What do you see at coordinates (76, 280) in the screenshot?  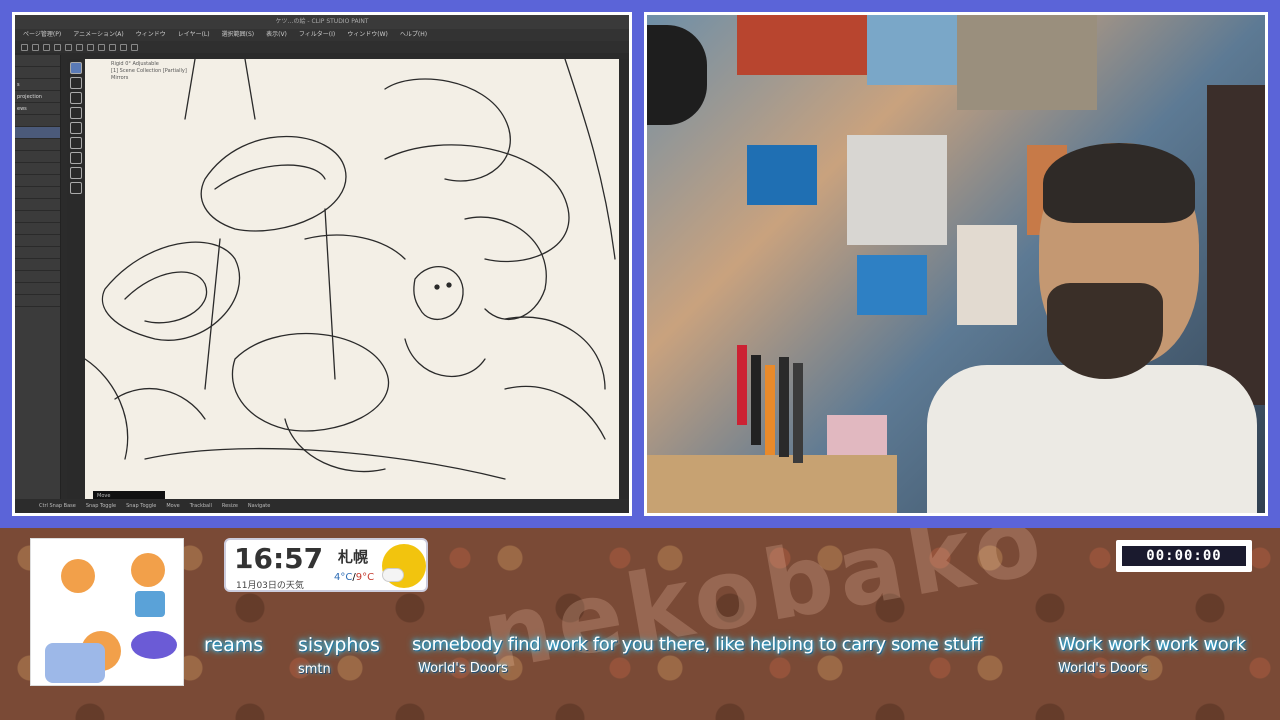 I see `tool-strip` at bounding box center [76, 280].